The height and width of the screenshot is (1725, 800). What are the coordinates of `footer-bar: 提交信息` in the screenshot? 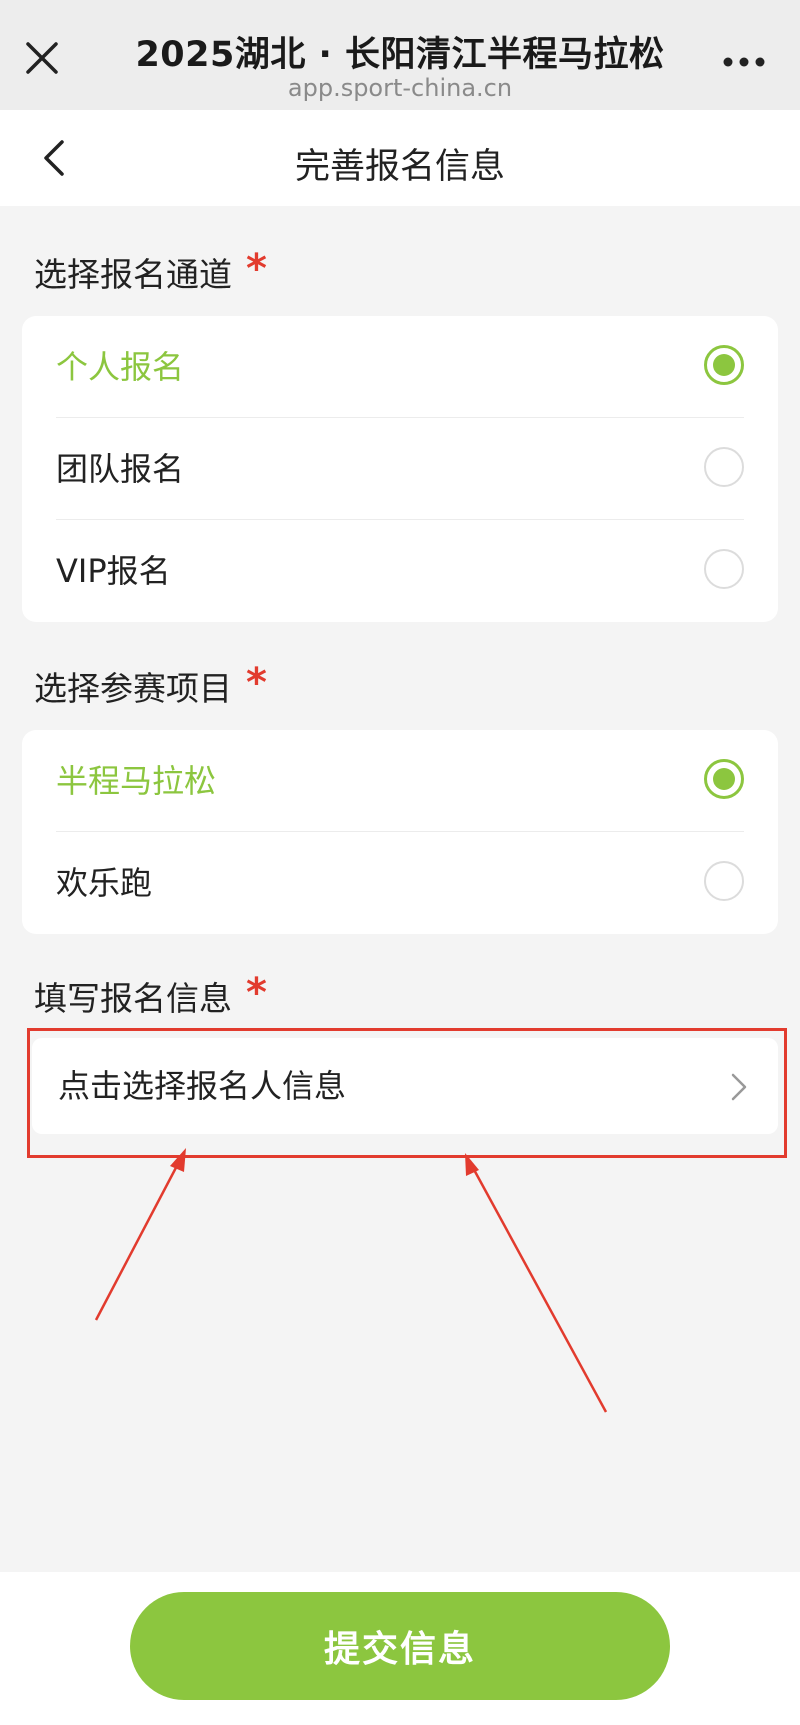 It's located at (400, 1648).